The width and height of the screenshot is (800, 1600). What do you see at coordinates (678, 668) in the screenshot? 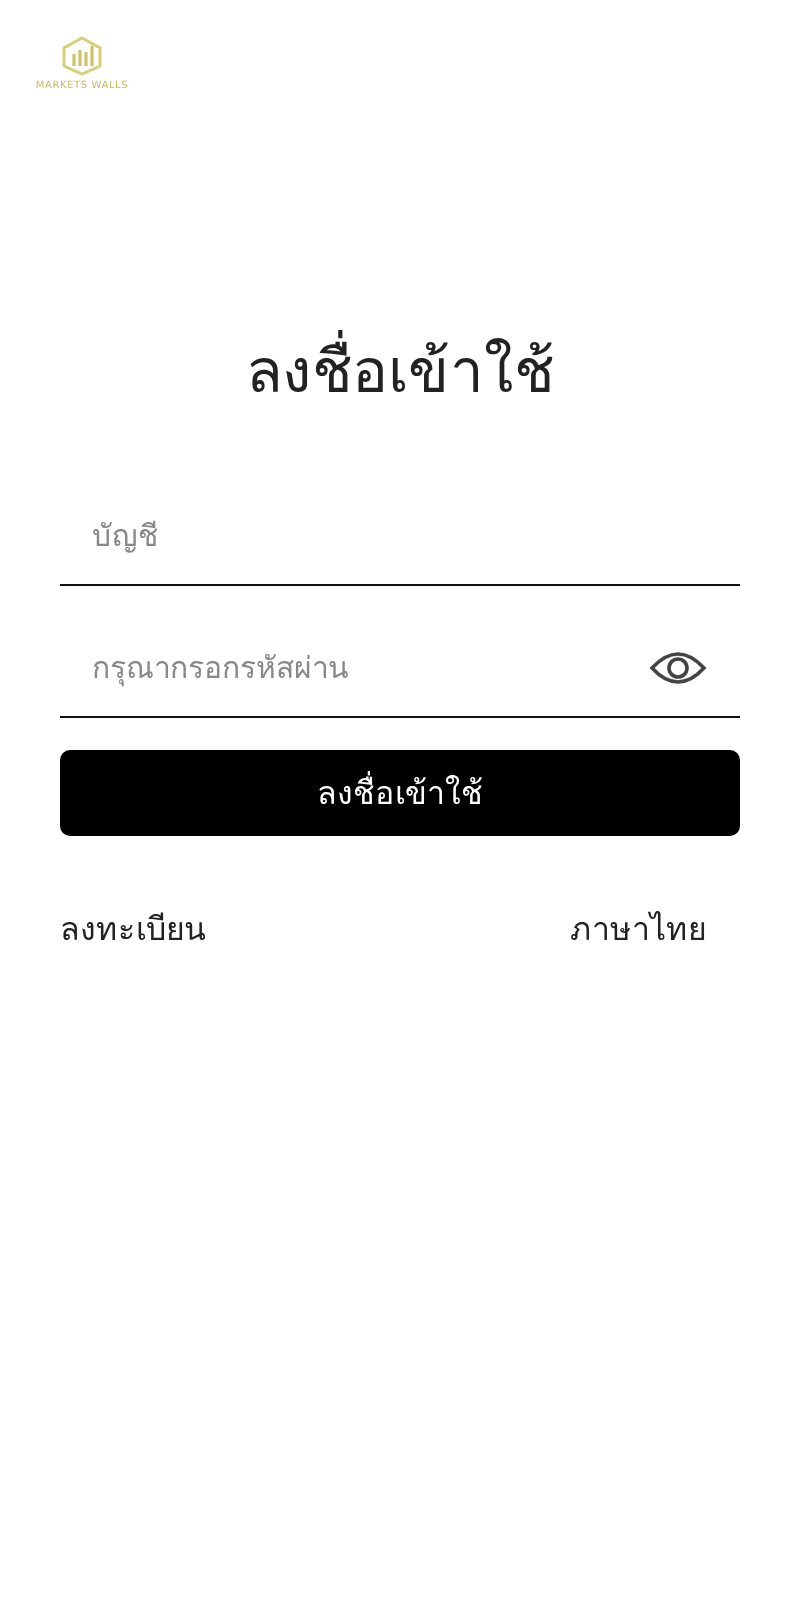
I see `eye-icon` at bounding box center [678, 668].